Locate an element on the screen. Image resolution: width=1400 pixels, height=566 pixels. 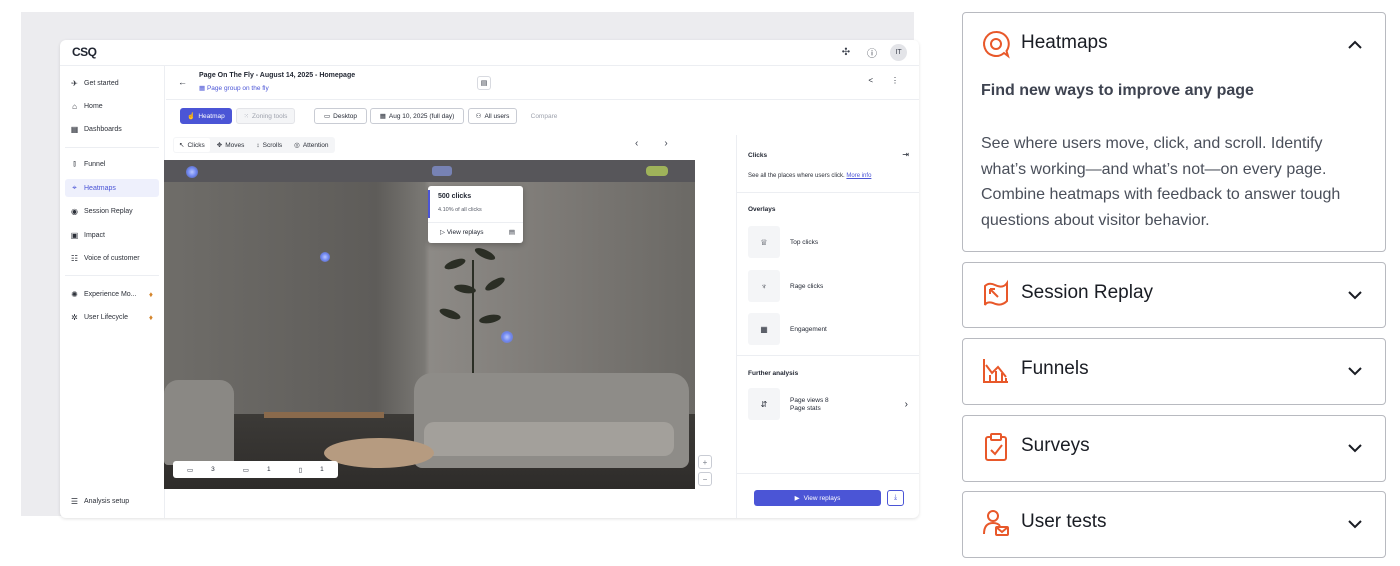
tooltip-view-replays: ▷ View replays is located at coordinates (462, 232).